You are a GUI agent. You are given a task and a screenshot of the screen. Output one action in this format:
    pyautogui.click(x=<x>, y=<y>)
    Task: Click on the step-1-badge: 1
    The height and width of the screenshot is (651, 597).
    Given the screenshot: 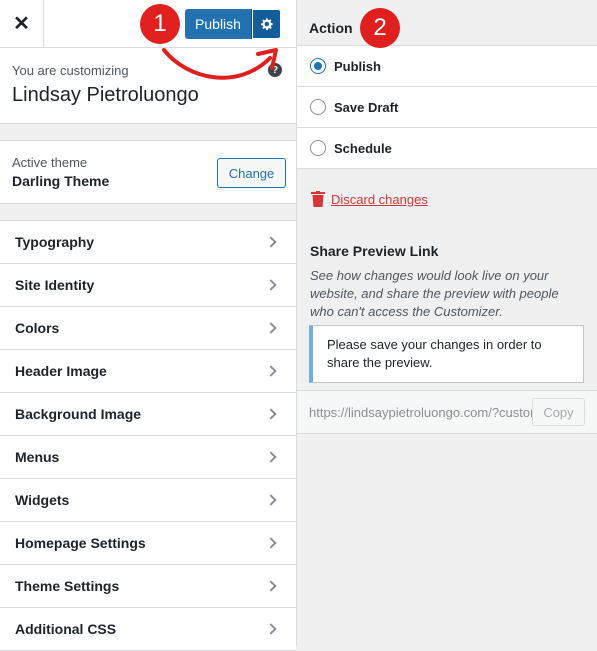 What is the action you would take?
    pyautogui.click(x=160, y=24)
    